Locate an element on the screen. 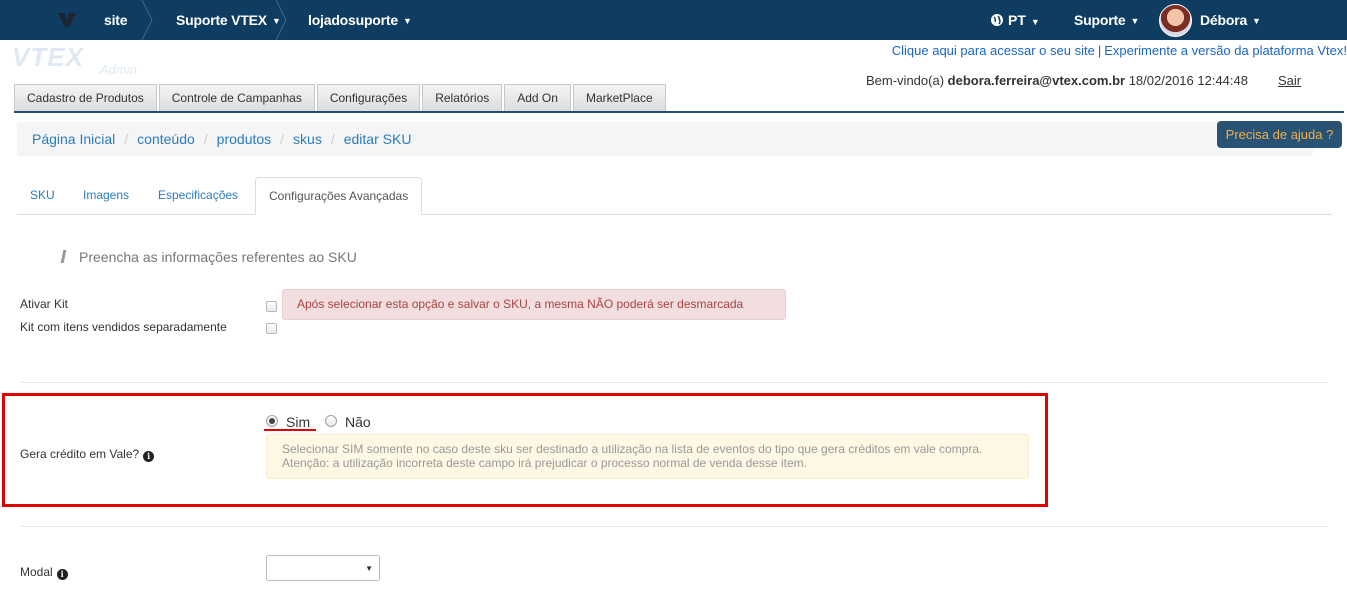  menu-tab-configuracoes: Configurações is located at coordinates (368, 98).